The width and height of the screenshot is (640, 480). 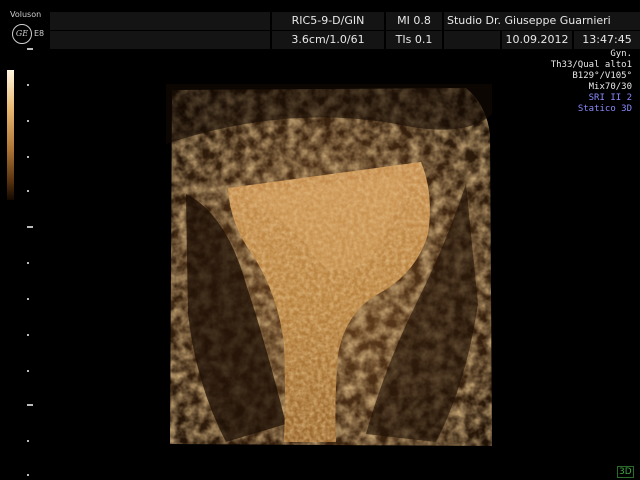 What do you see at coordinates (602, 76) in the screenshot?
I see `angles-label: B129°/V105°` at bounding box center [602, 76].